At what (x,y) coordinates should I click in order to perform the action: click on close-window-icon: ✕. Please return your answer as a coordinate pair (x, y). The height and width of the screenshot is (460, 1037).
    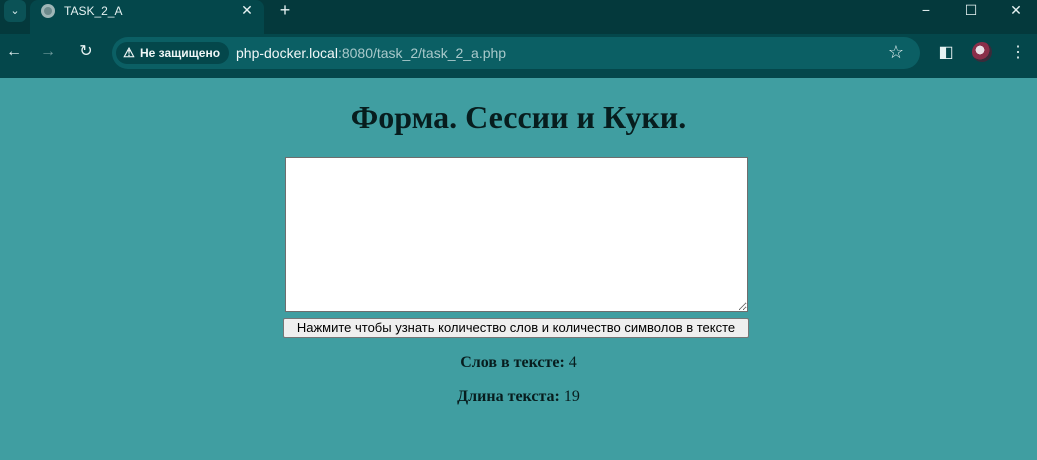
    Looking at the image, I should click on (1016, 10).